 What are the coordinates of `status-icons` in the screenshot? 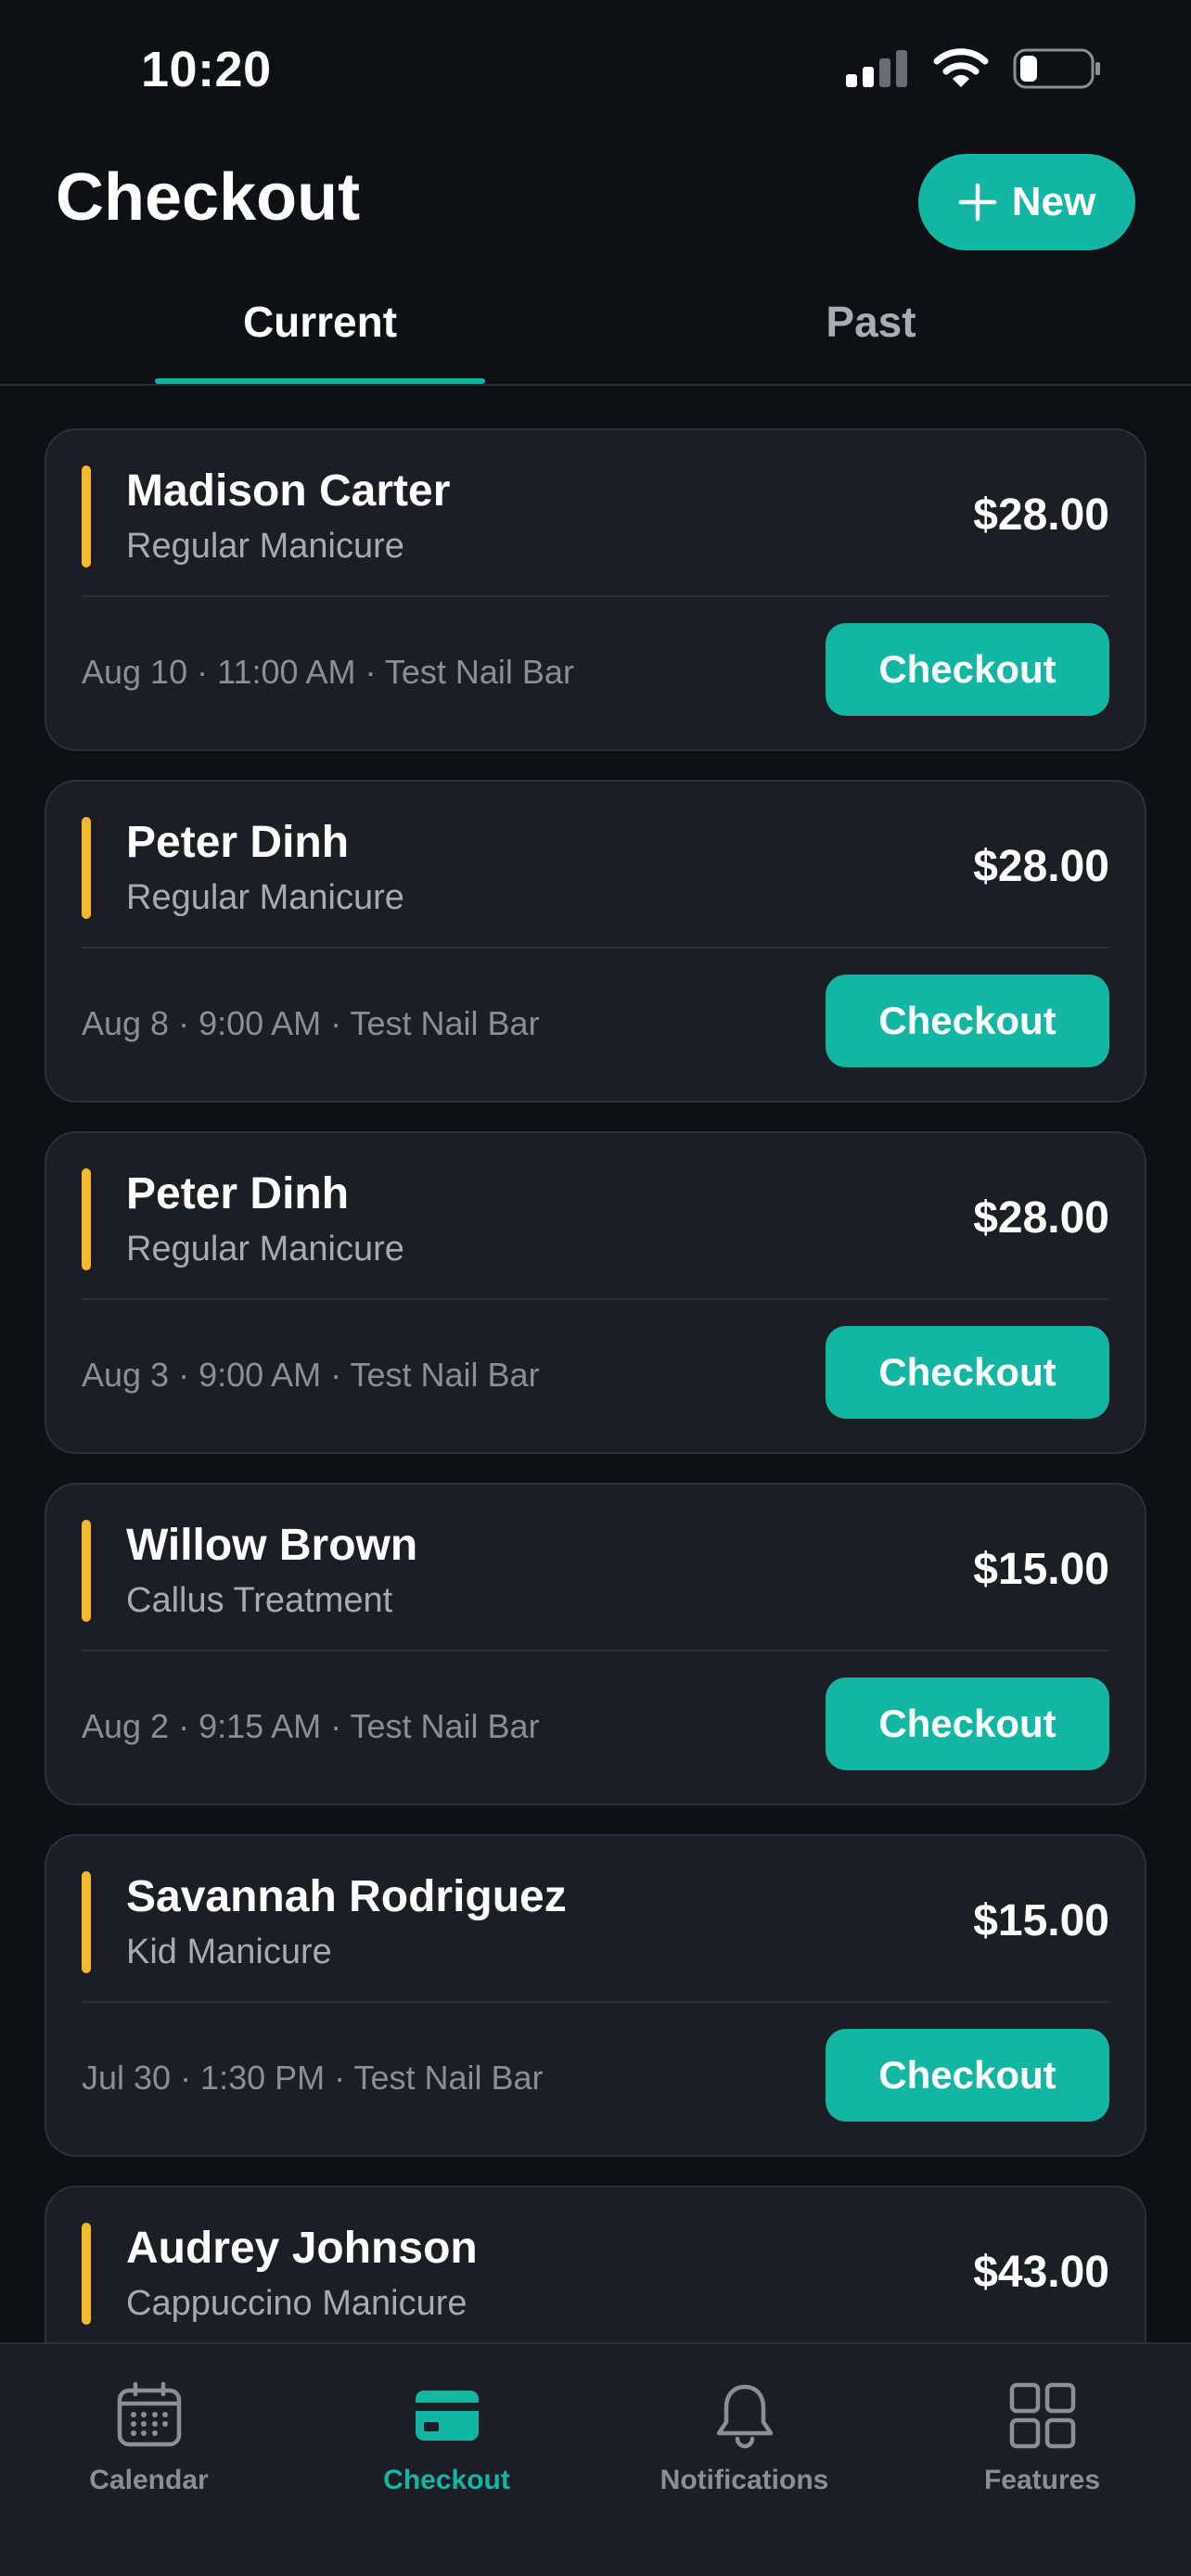 It's located at (974, 68).